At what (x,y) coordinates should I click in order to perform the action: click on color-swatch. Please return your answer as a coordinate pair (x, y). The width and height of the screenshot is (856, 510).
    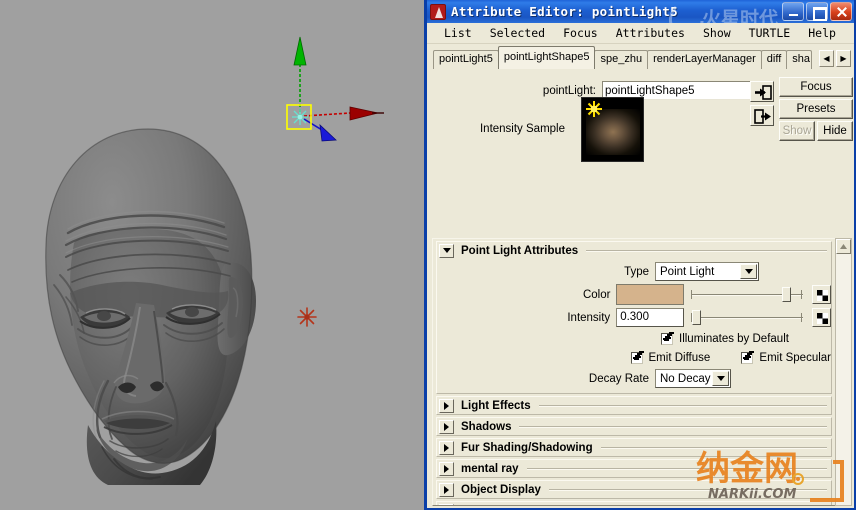
    Looking at the image, I should click on (650, 294).